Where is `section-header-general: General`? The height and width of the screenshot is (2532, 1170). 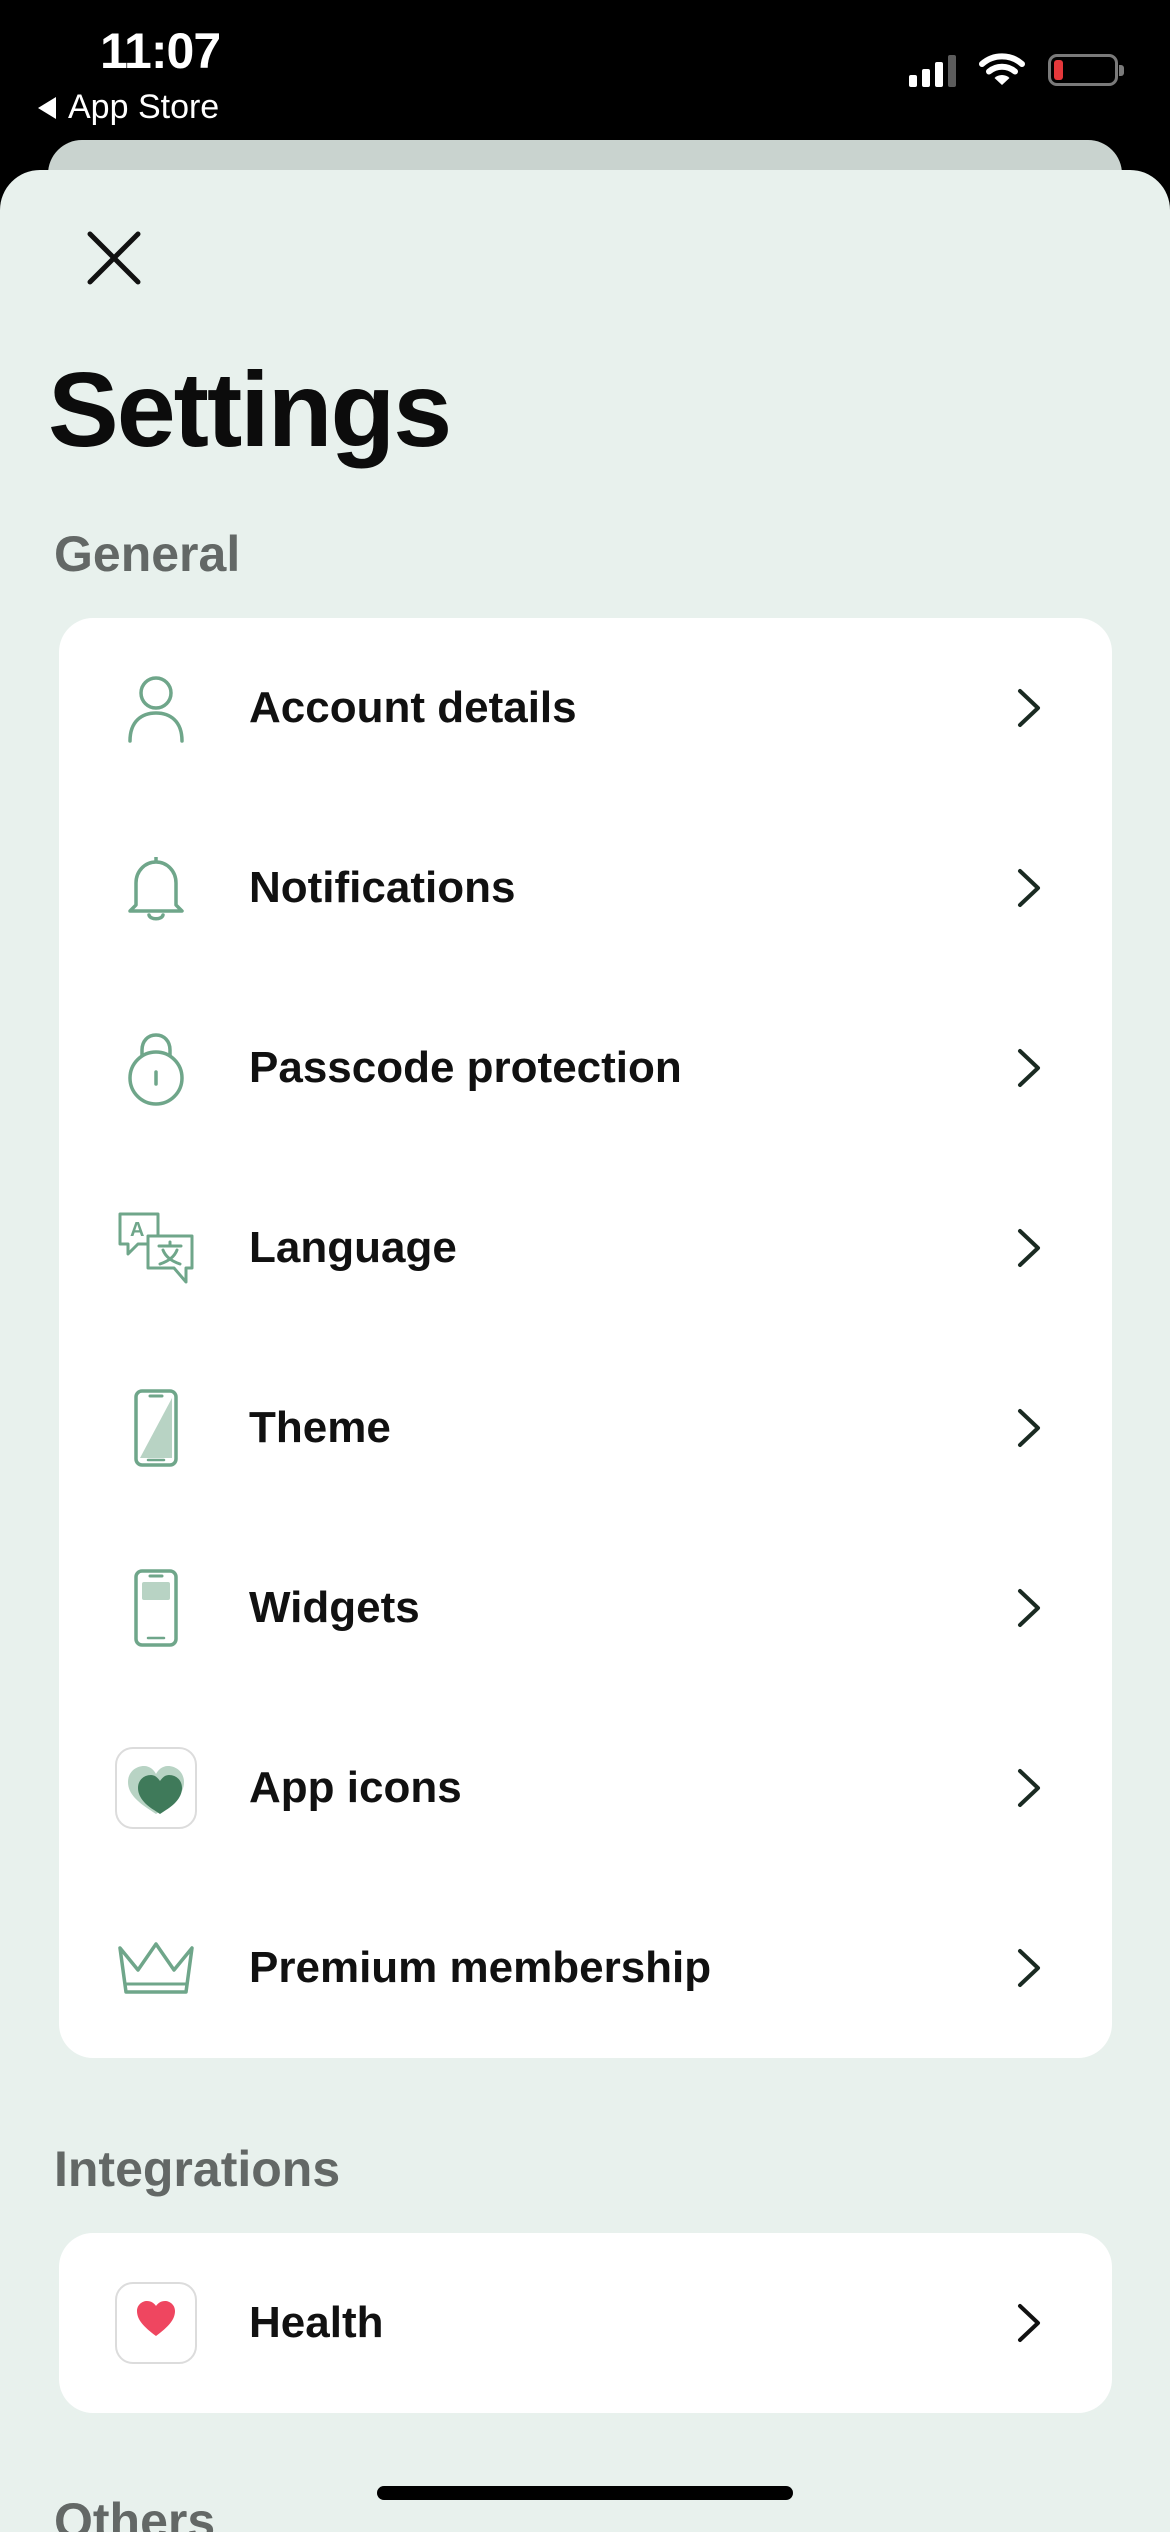 section-header-general: General is located at coordinates (147, 554).